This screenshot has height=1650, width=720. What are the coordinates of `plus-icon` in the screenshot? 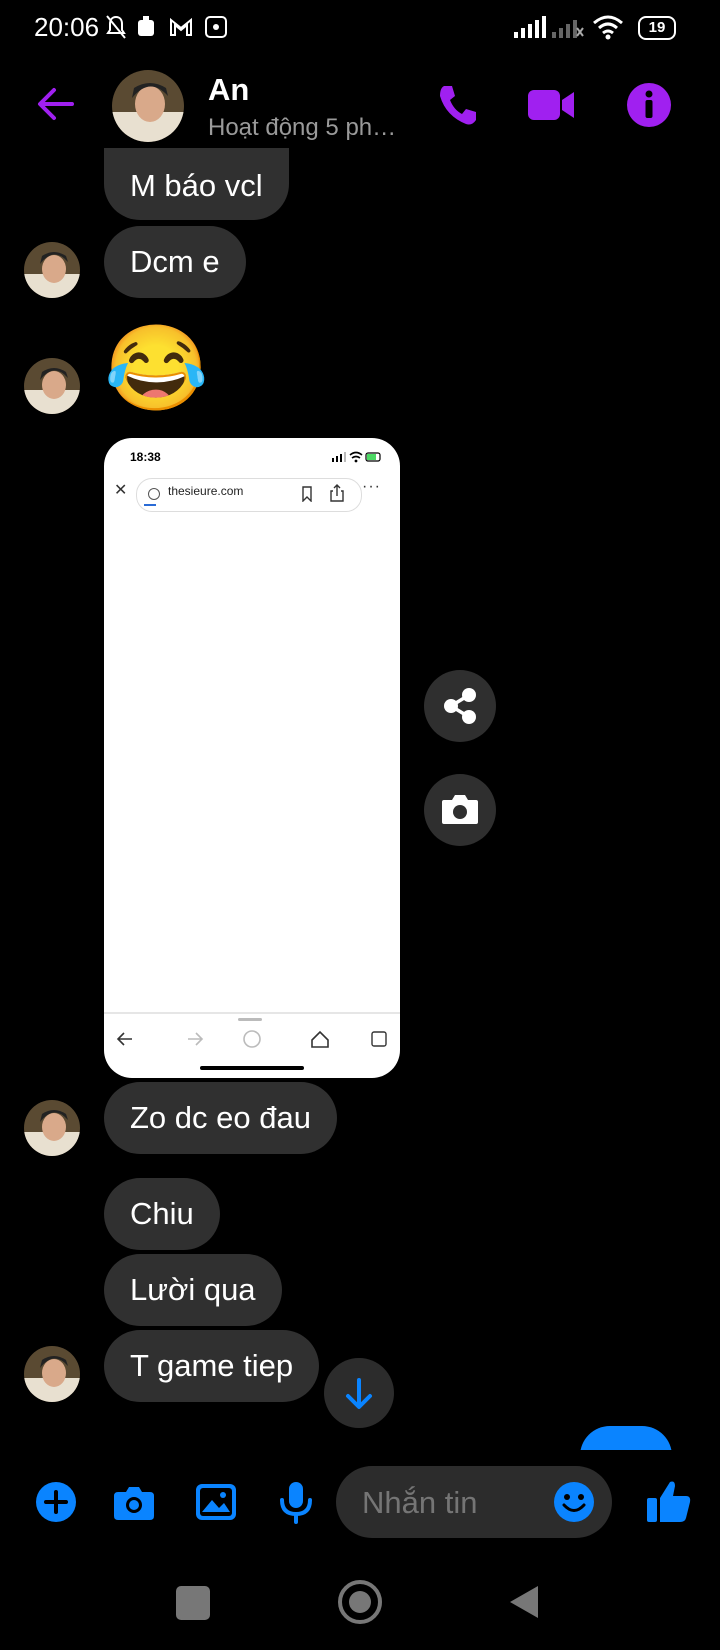 It's located at (56, 1502).